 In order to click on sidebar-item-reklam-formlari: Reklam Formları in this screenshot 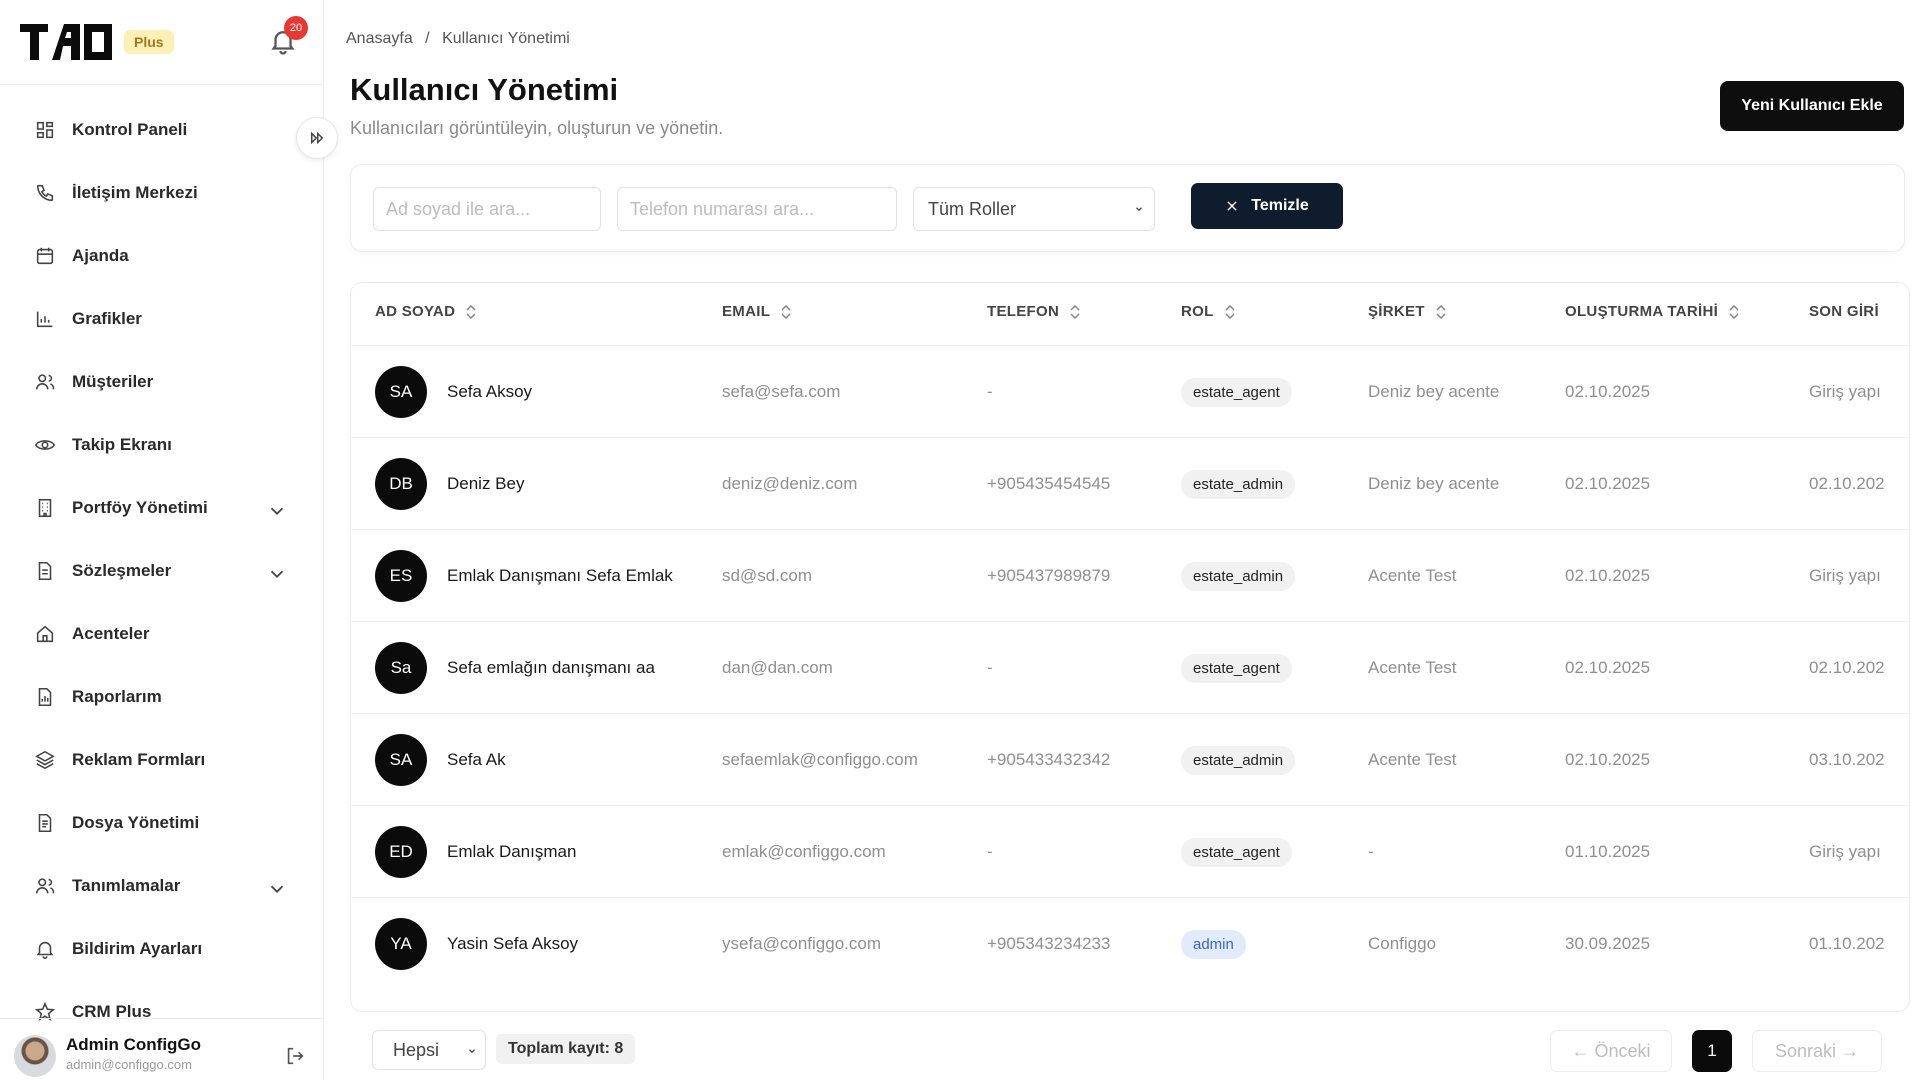, I will do `click(162, 759)`.